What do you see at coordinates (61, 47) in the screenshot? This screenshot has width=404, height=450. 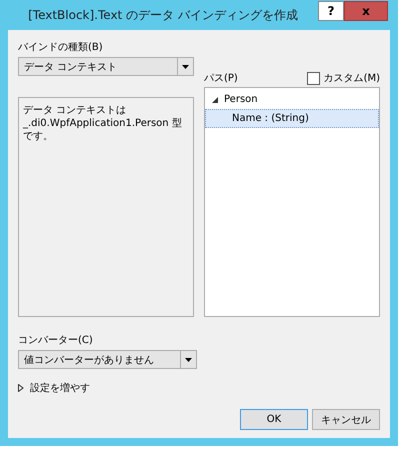 I see `binding-type-label: バインドの種類(B)` at bounding box center [61, 47].